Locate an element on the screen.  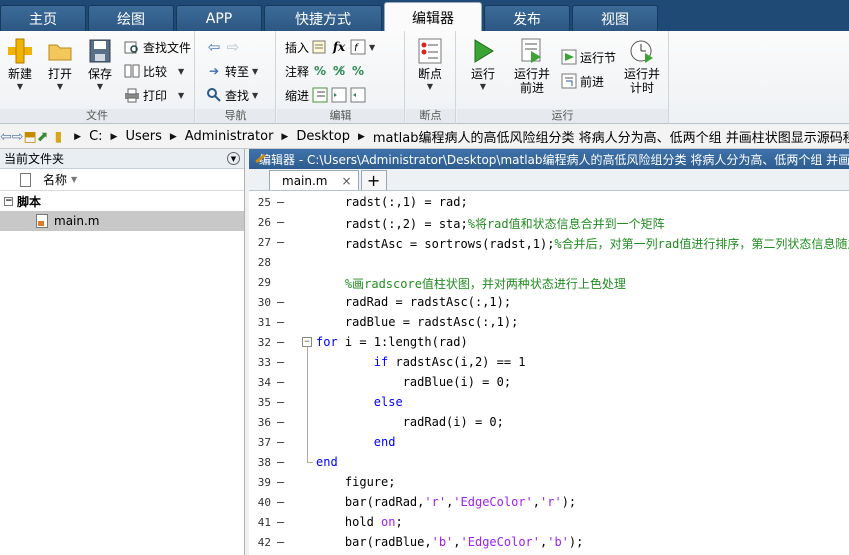
tab-view: 视图 is located at coordinates (615, 18).